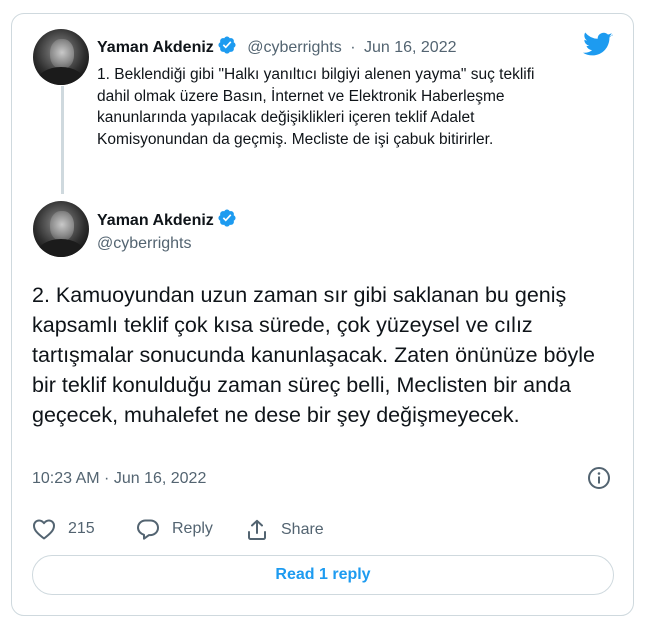 This screenshot has width=647, height=621. Describe the element at coordinates (302, 529) in the screenshot. I see `share-label: Share` at that location.